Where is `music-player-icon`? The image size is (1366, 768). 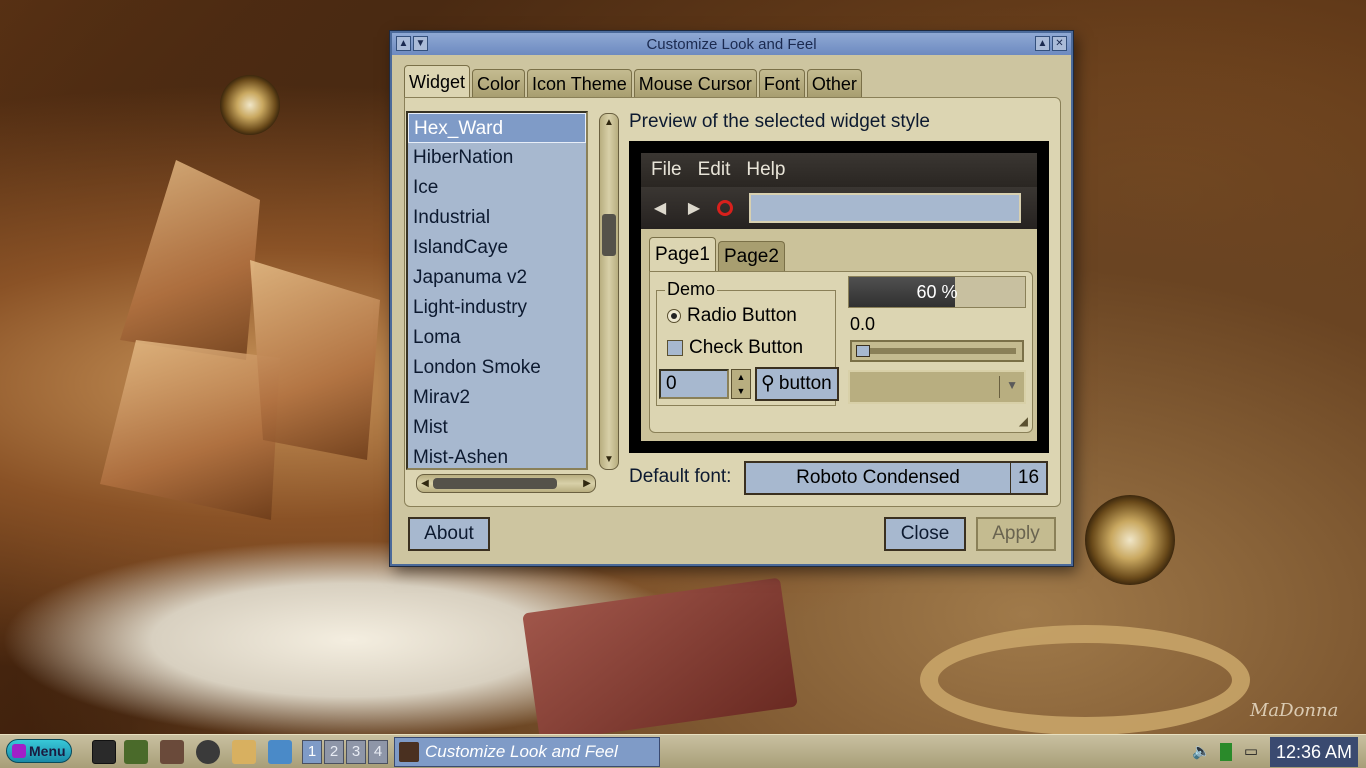
music-player-icon is located at coordinates (136, 752).